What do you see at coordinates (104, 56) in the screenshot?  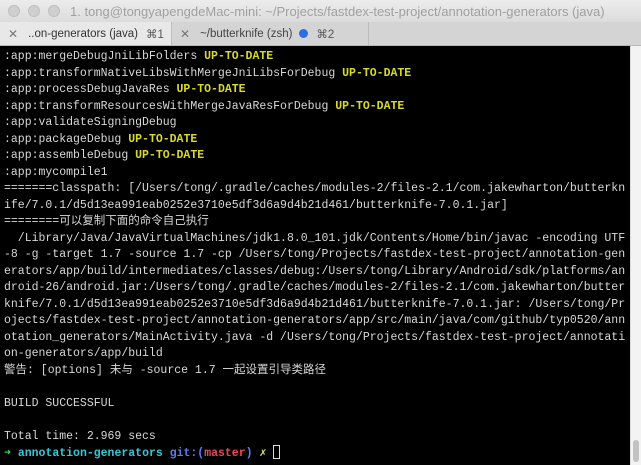 I see `output-text: :app:mergeDebugJniLibFolders` at bounding box center [104, 56].